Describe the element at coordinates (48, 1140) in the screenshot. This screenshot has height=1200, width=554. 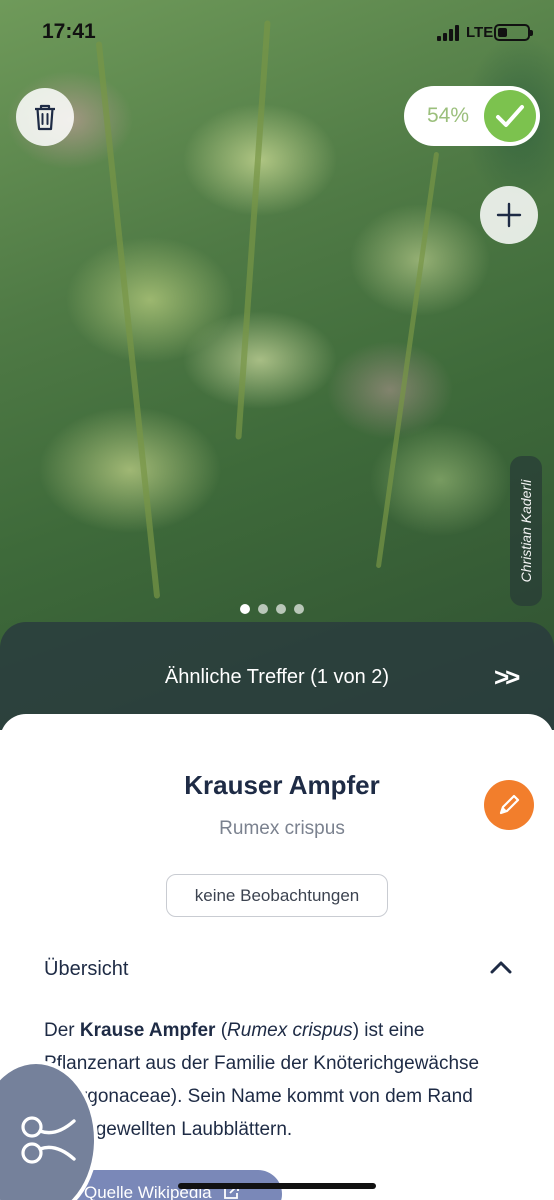
I see `scissors-icon` at that location.